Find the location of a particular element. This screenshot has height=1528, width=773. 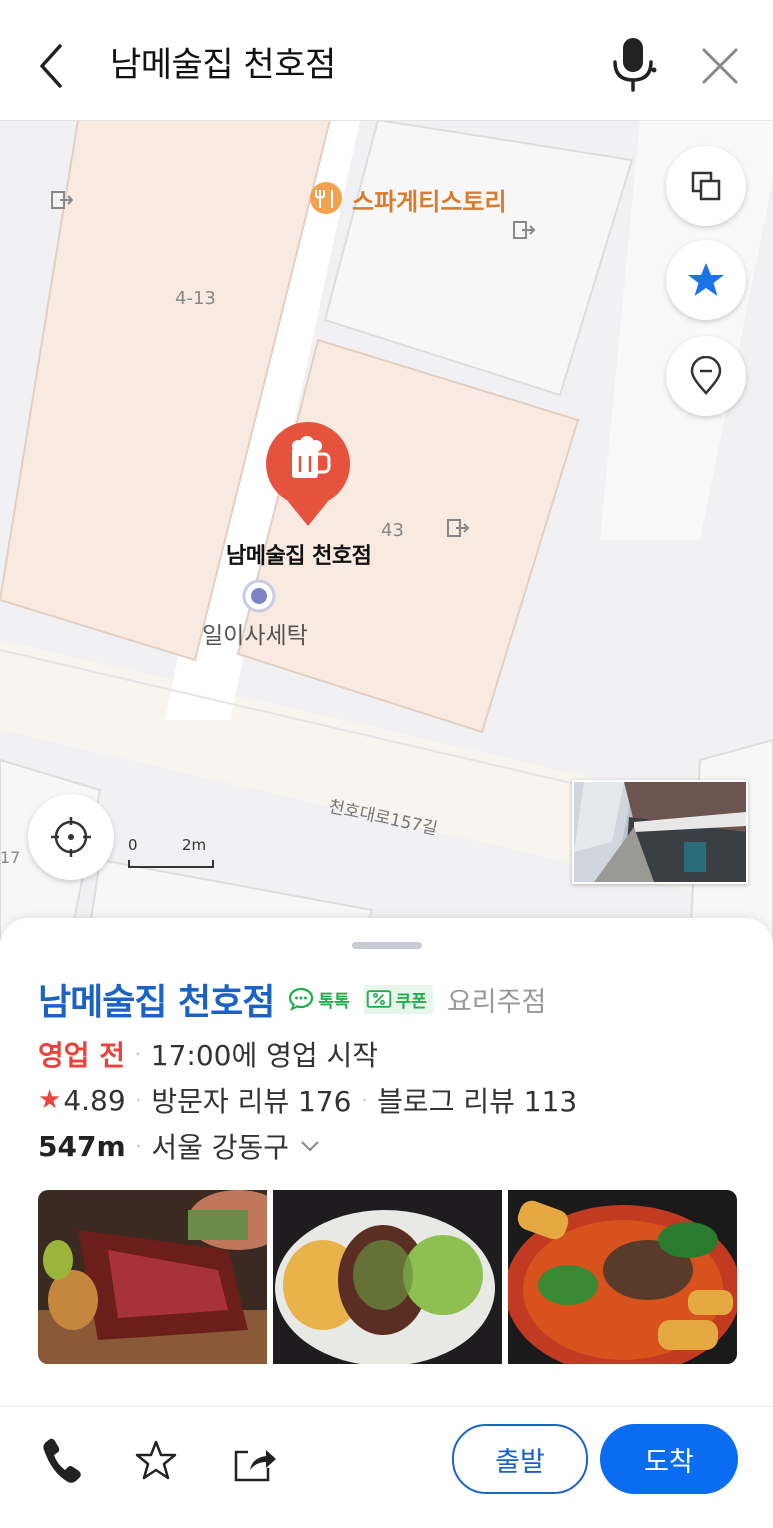

talk-badge: 톡톡 is located at coordinates (319, 999).